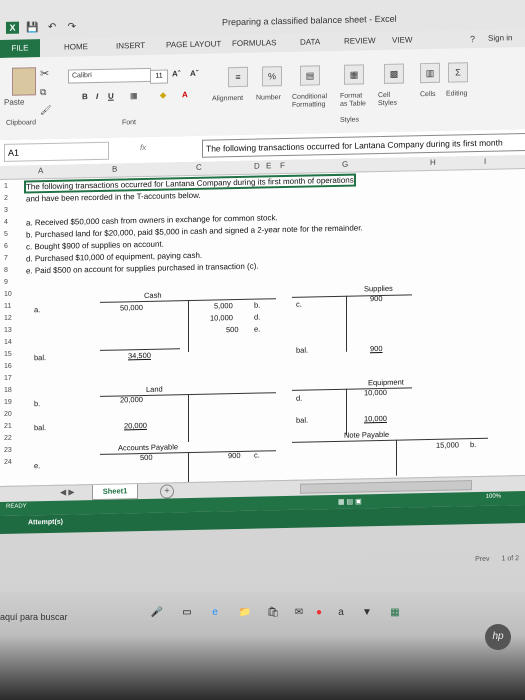  I want to click on shrink-font-icon: Aˇ, so click(194, 73).